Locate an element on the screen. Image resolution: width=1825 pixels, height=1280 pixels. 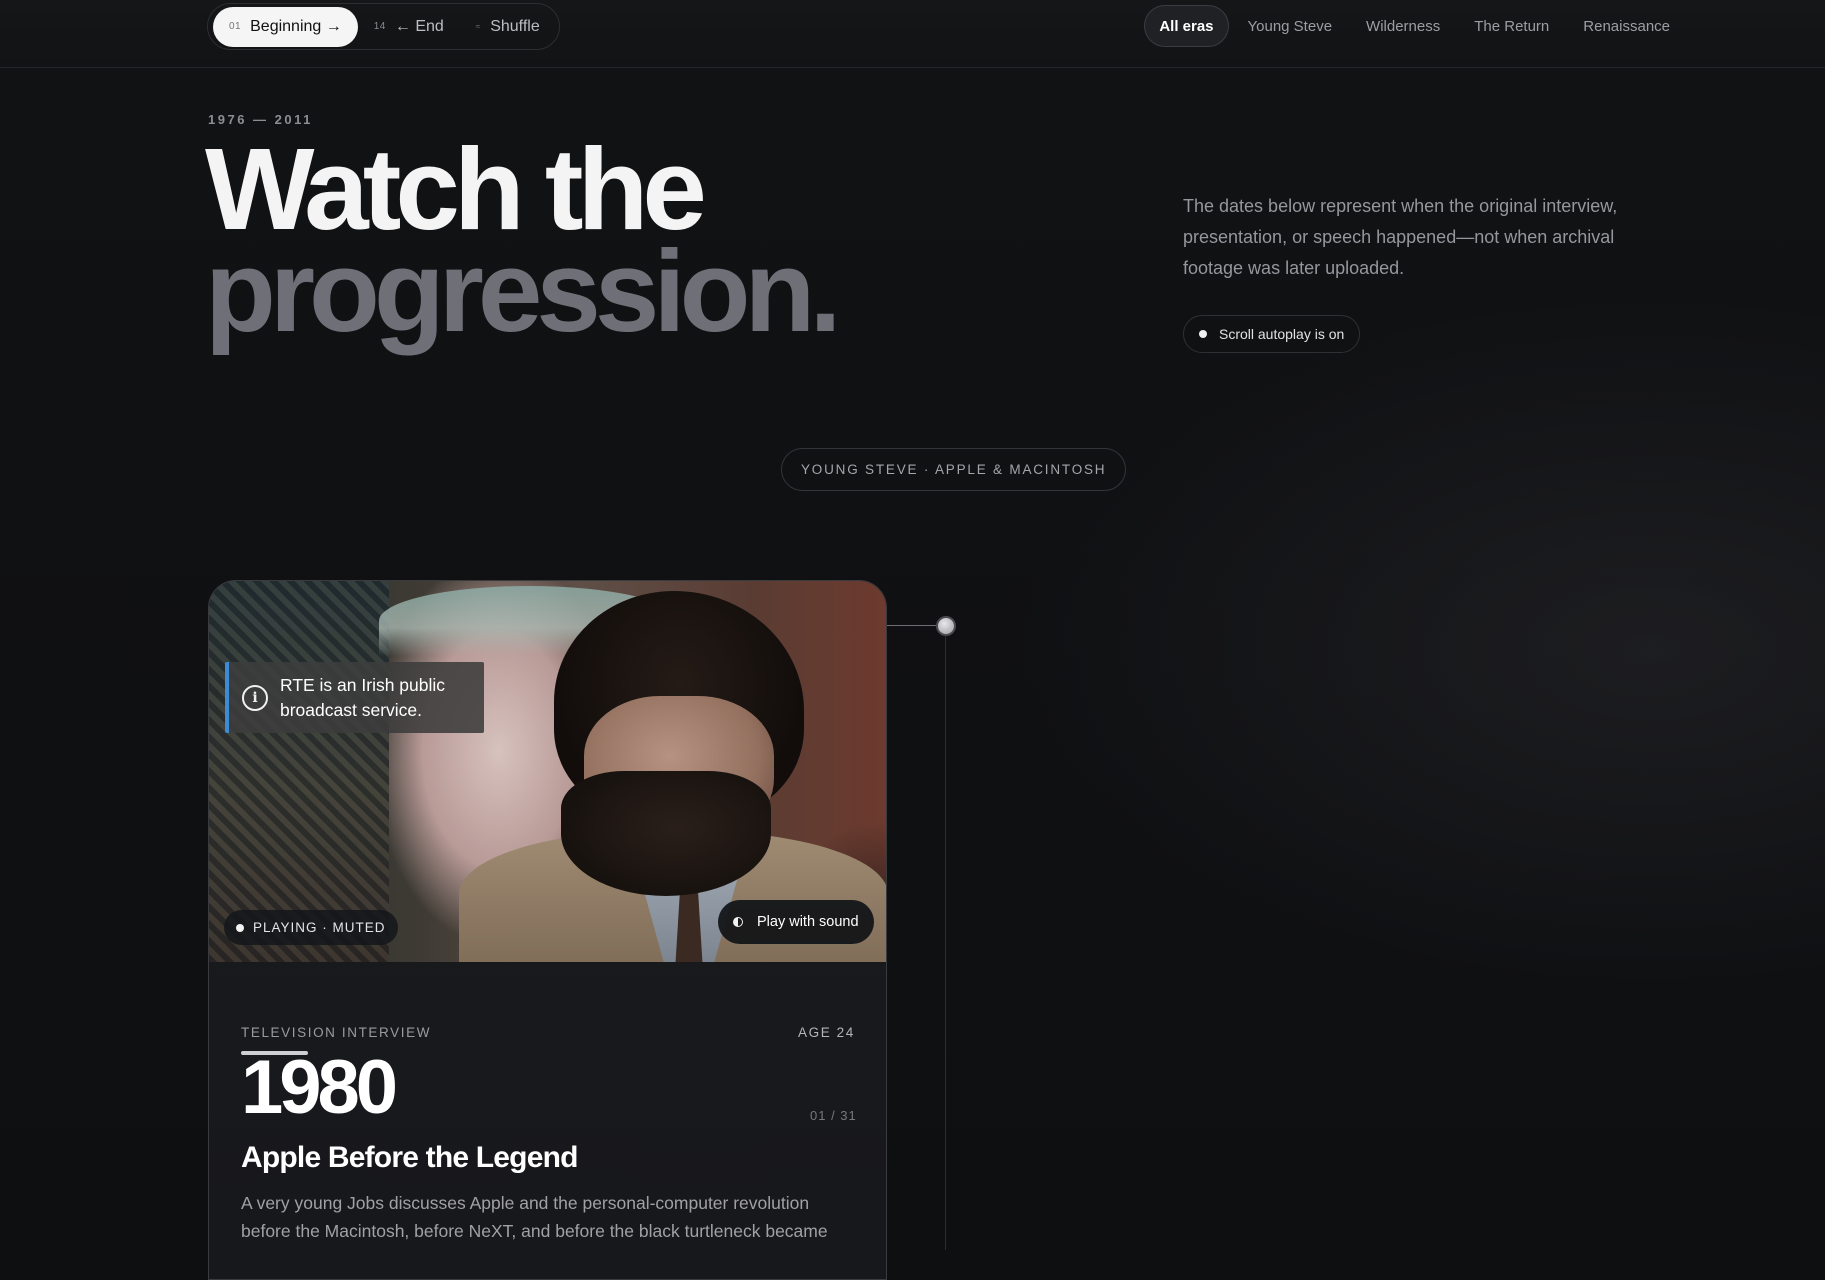
sound-icon is located at coordinates (738, 922).